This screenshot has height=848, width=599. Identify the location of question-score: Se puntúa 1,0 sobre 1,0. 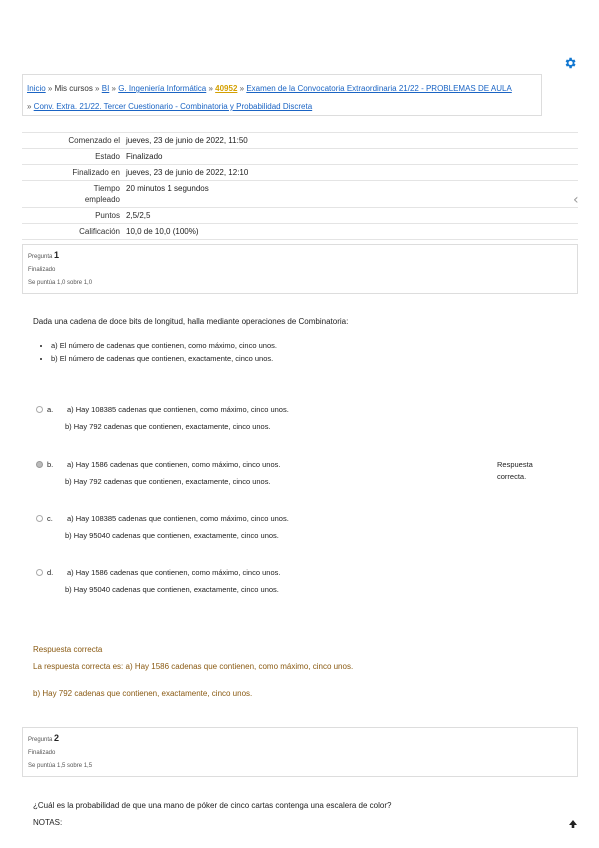
(60, 283).